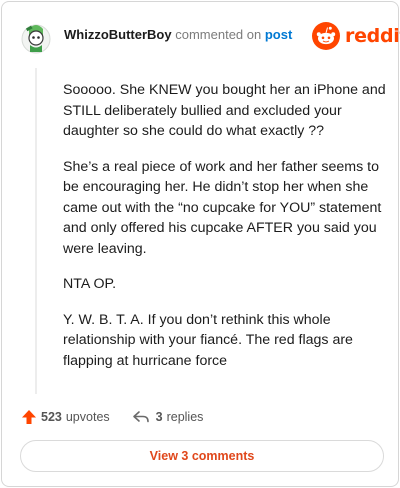 The image size is (400, 488). I want to click on reddit-snoo-icon, so click(326, 36).